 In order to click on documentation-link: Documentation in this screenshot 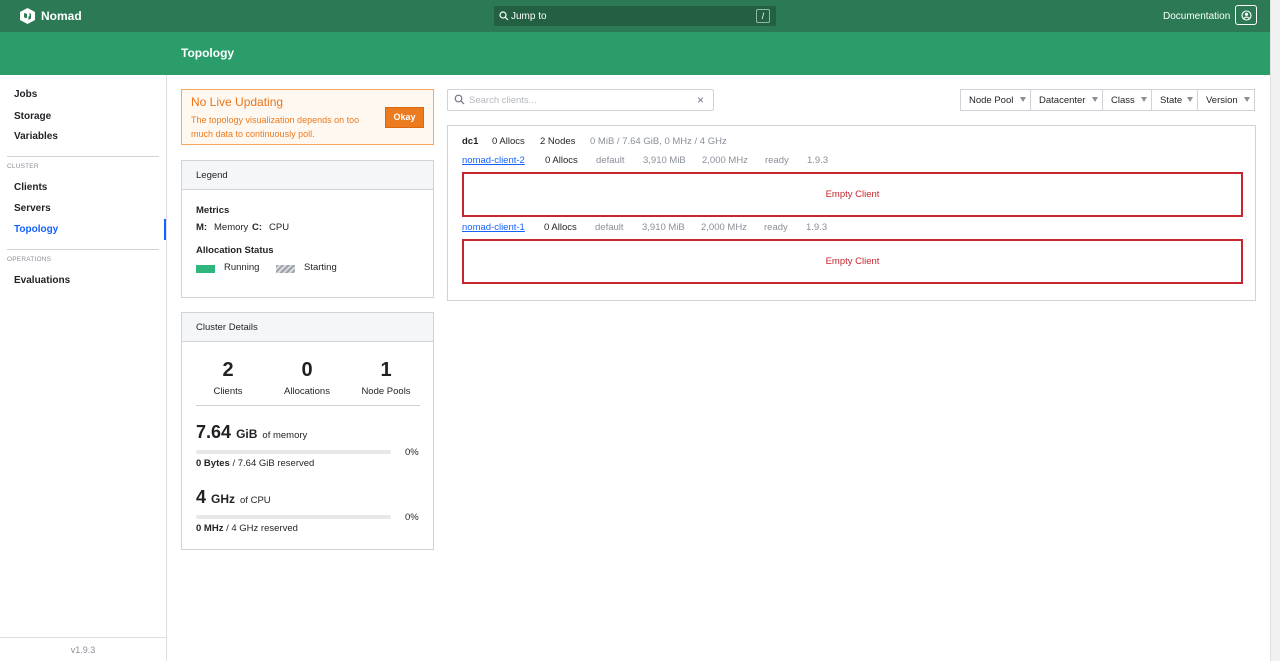, I will do `click(1196, 16)`.